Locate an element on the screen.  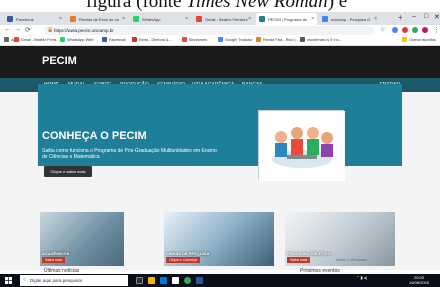
lock-icon: 🔒 is located at coordinates (50, 30).